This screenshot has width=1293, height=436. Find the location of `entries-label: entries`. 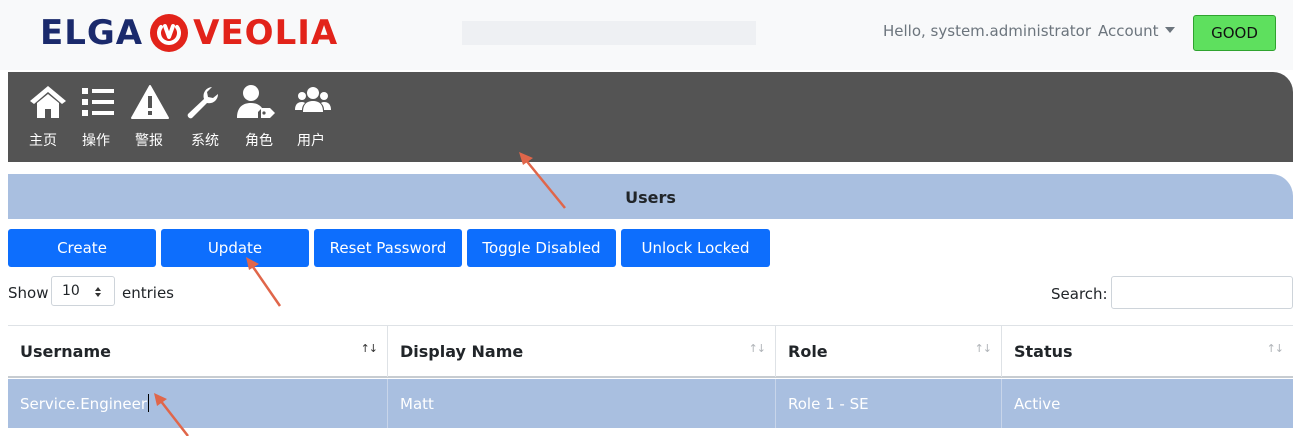

entries-label: entries is located at coordinates (148, 293).